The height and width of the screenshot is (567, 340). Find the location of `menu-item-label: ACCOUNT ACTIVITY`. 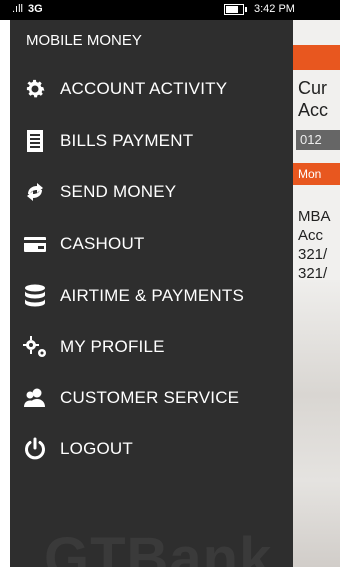

menu-item-label: ACCOUNT ACTIVITY is located at coordinates (144, 88).